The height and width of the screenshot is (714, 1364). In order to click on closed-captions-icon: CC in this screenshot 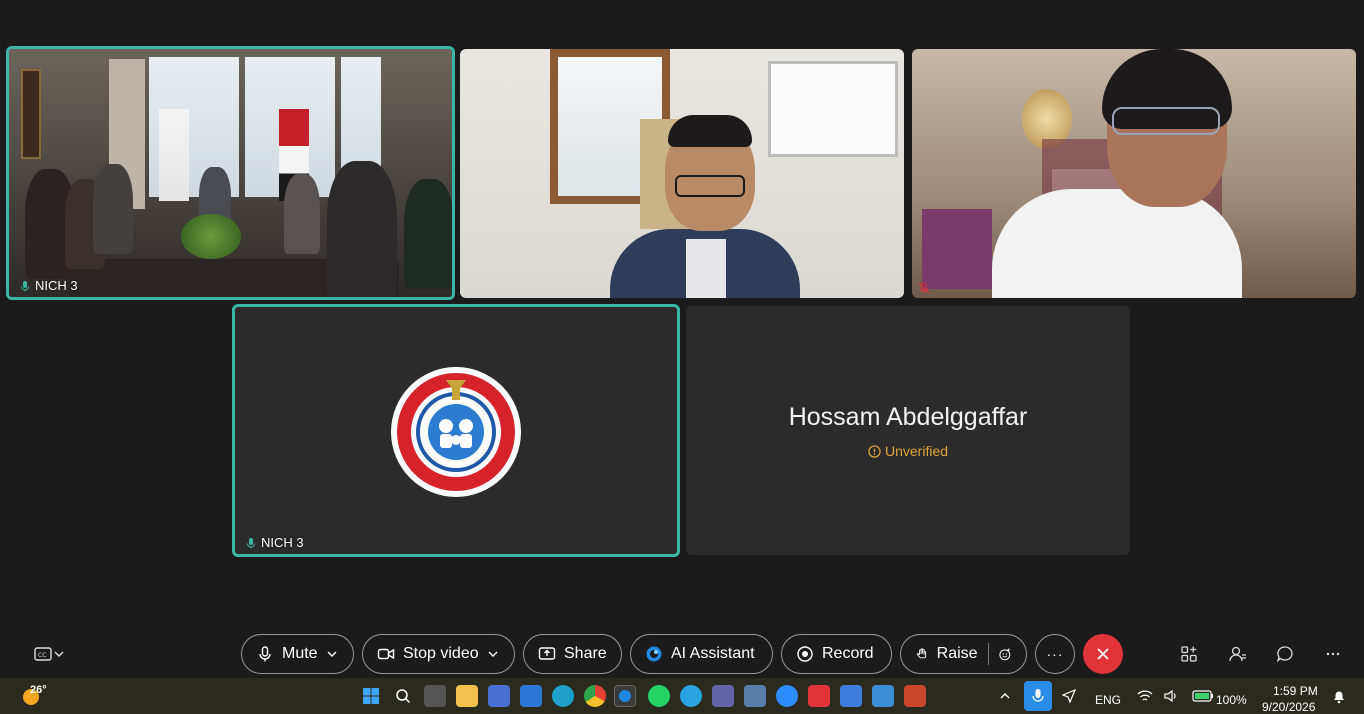, I will do `click(43, 654)`.